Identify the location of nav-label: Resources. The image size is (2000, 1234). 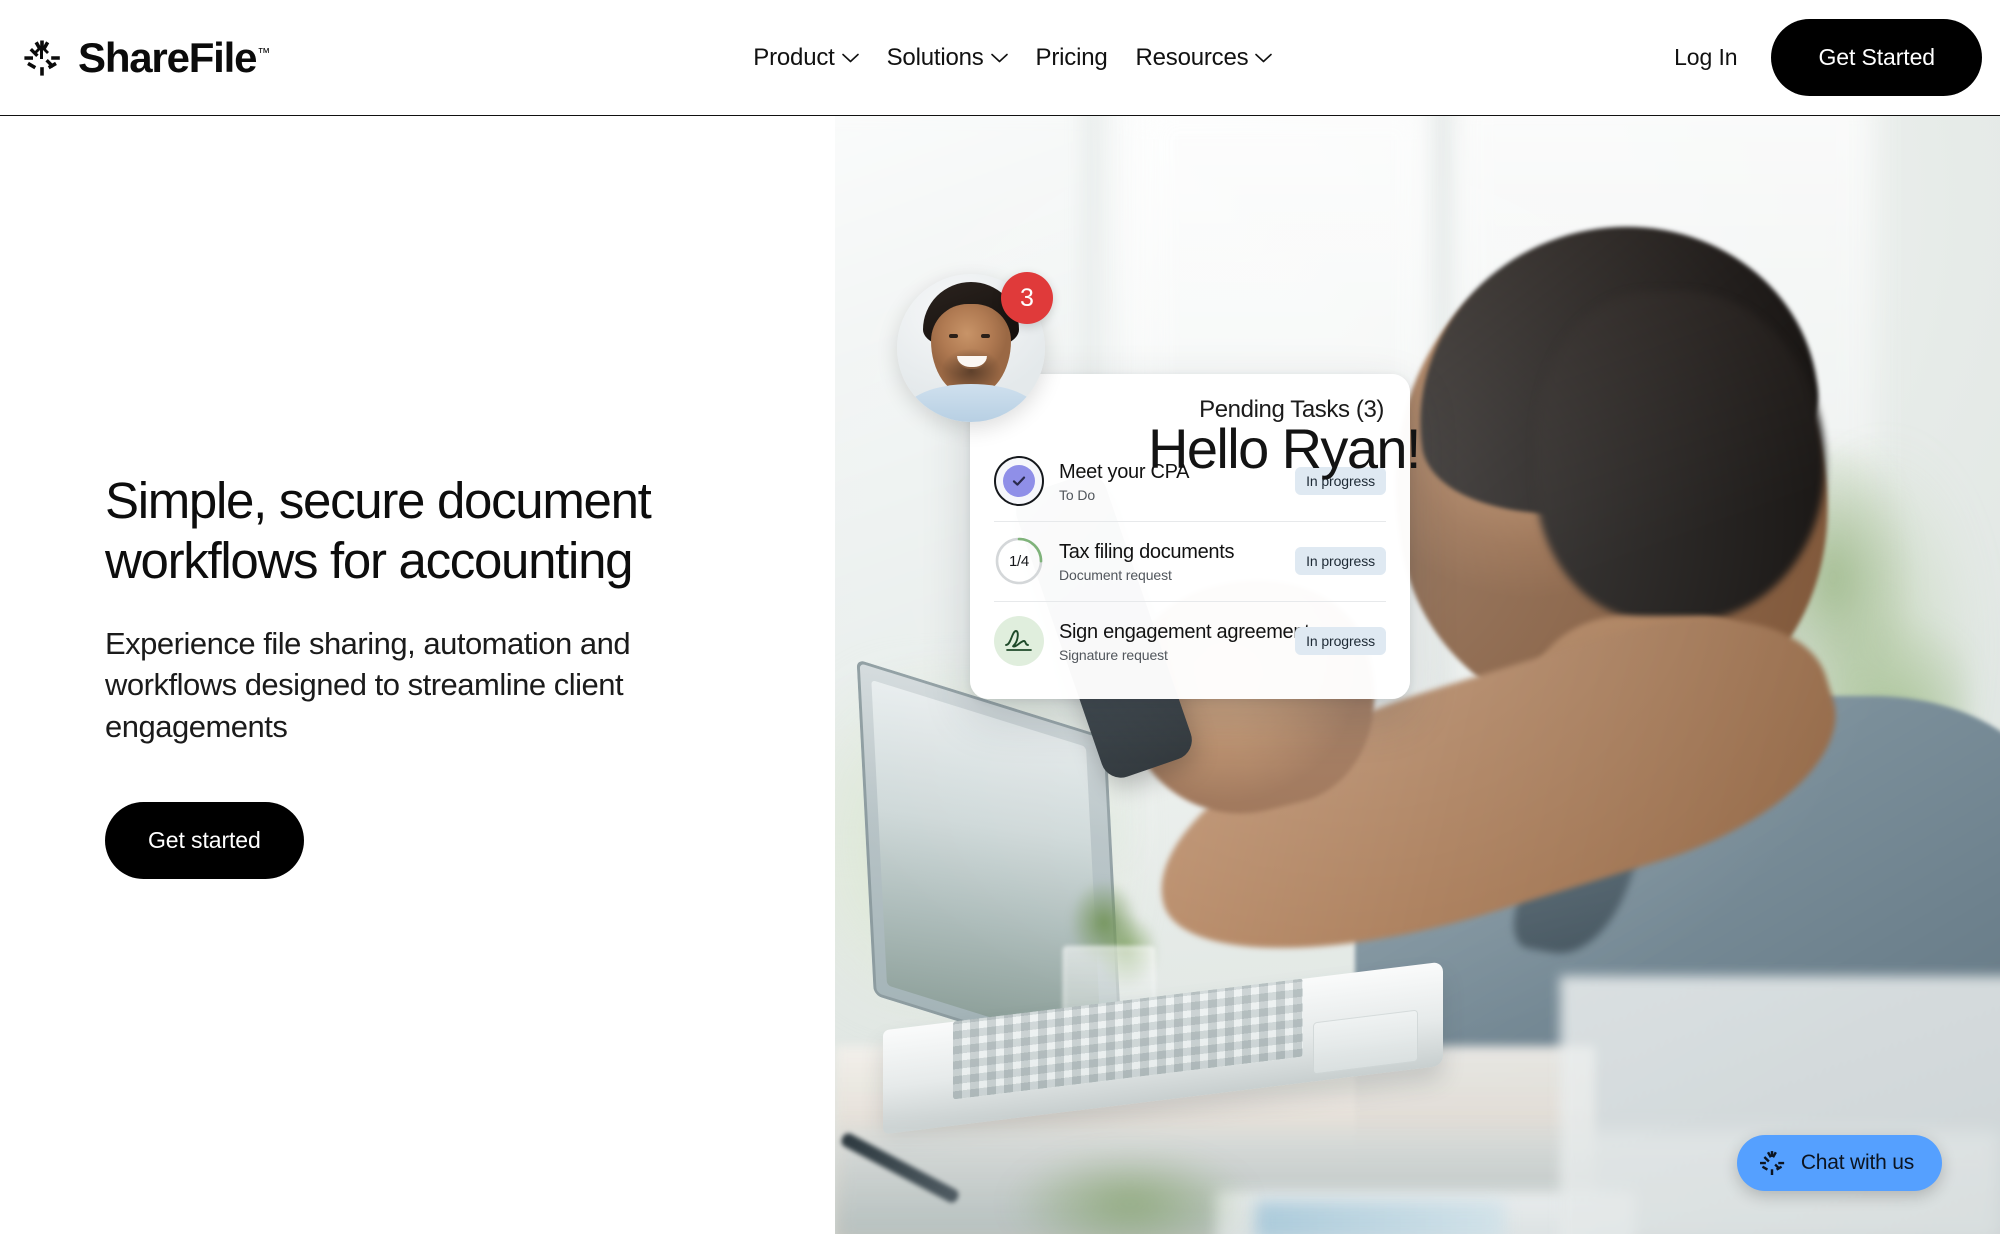
(1192, 57).